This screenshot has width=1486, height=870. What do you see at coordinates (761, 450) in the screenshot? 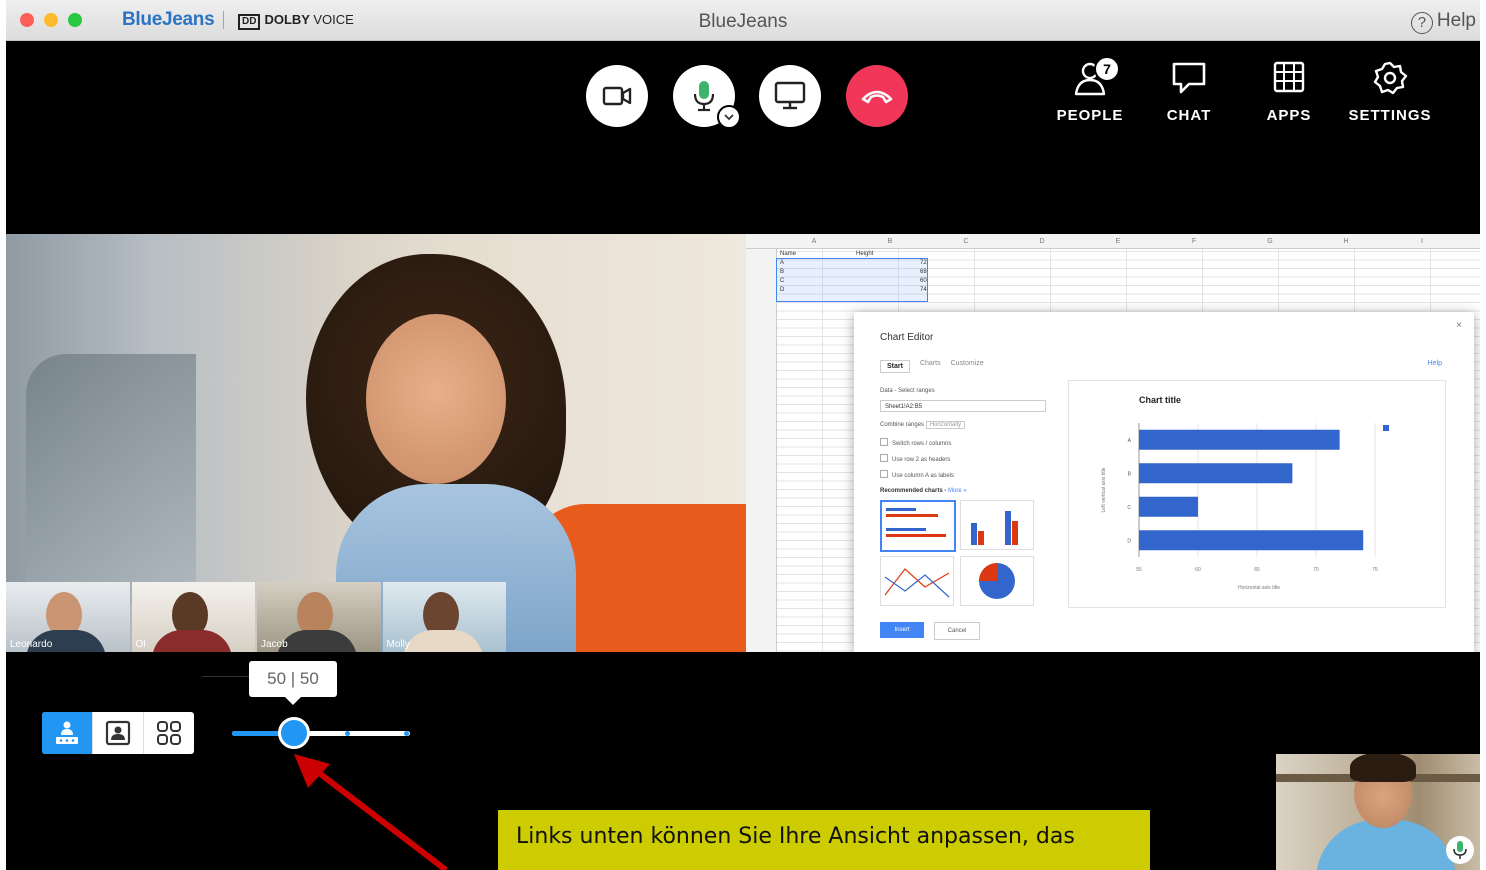
I see `spreadsheet-row-headers` at bounding box center [761, 450].